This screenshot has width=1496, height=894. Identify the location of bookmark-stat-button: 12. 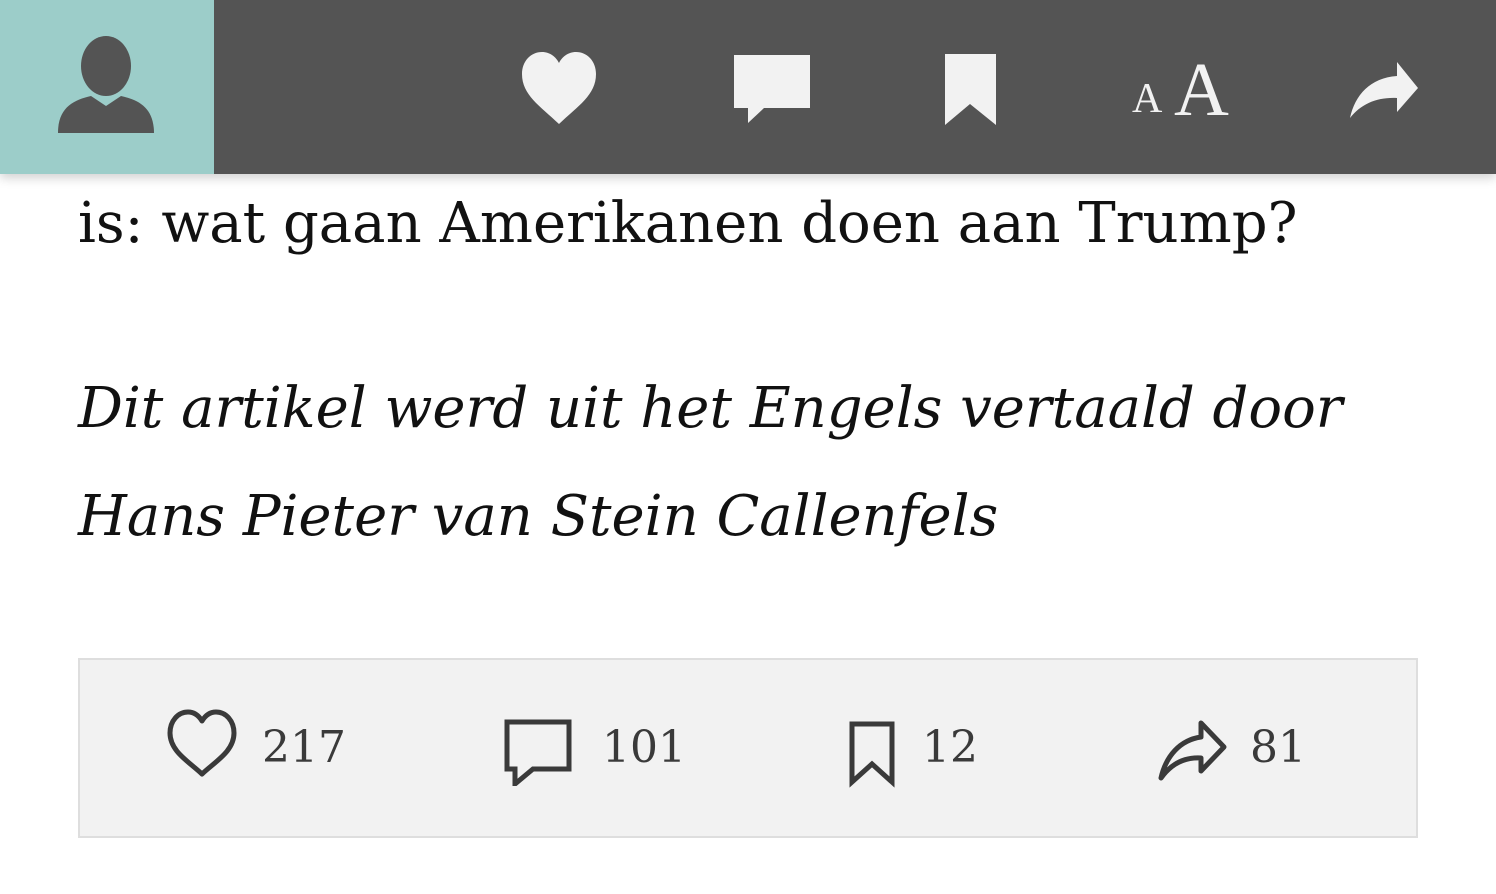
(926, 751).